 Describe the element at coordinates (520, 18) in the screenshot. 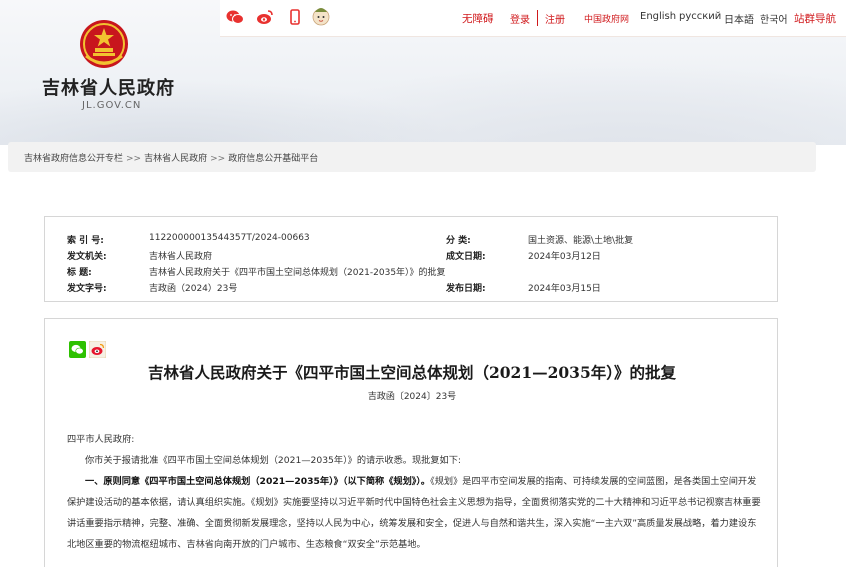

I see `login-link: 登录` at that location.